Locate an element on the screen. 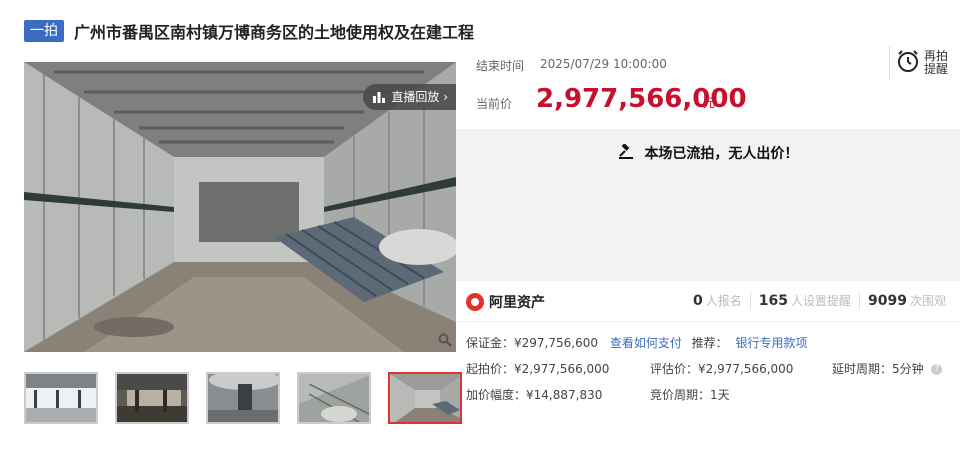  bid-increment: 加价幅度：¥14,887,830 is located at coordinates (534, 395).